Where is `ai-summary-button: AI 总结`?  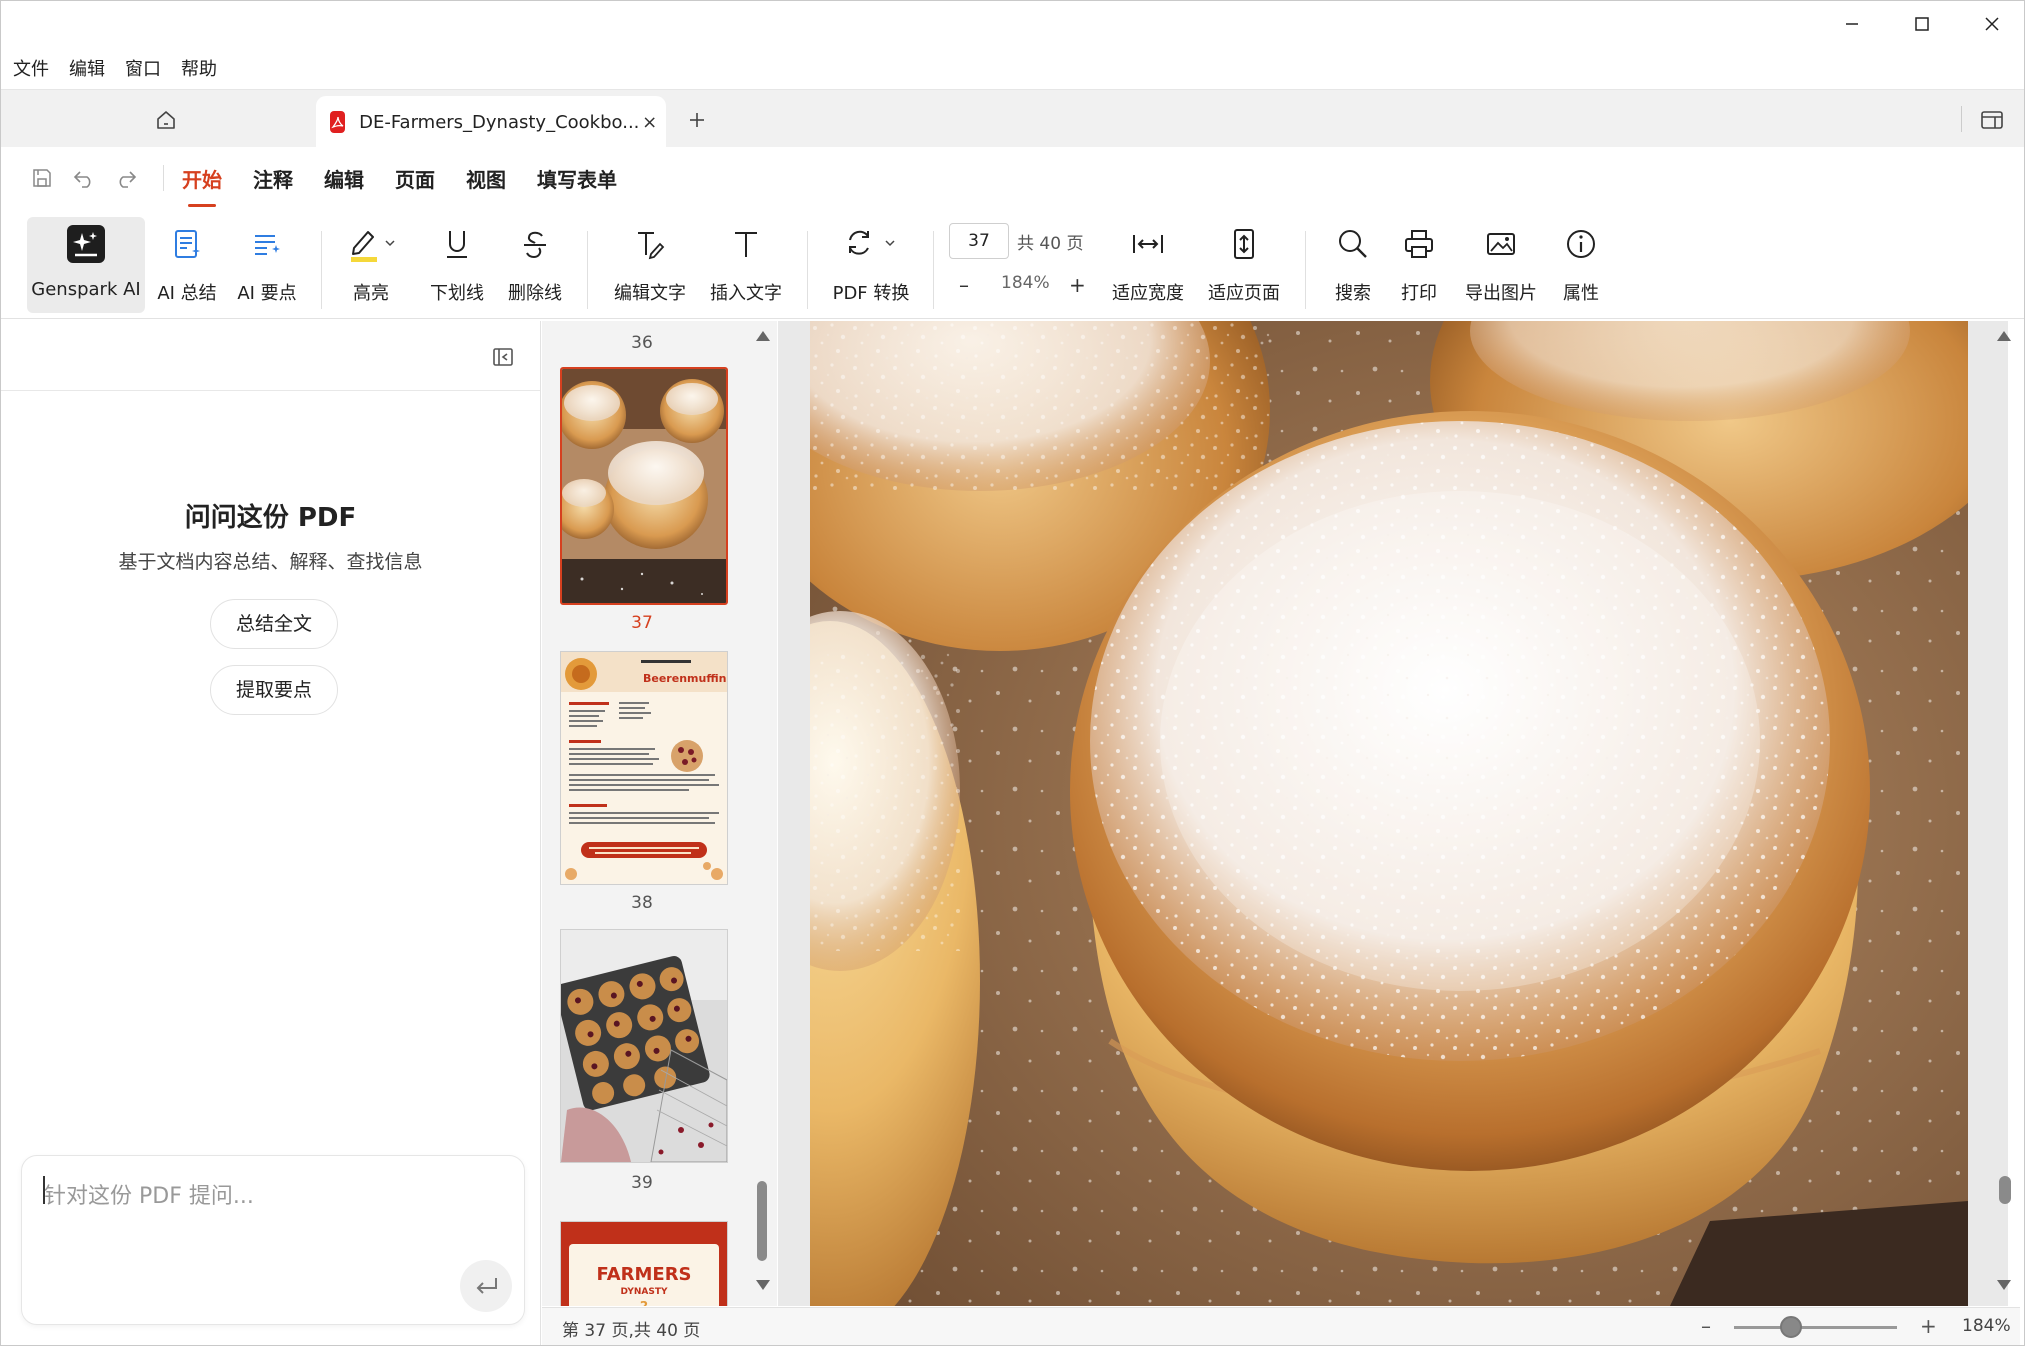
ai-summary-button: AI 总结 is located at coordinates (187, 265).